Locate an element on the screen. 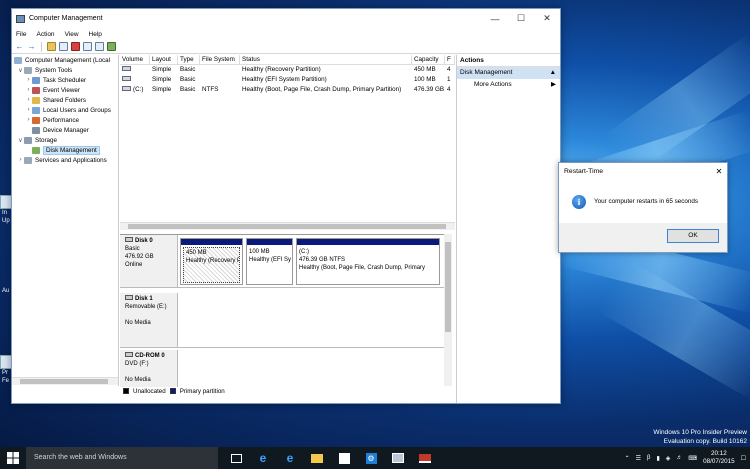  tree-item-system-tools: ∨ System Tools is located at coordinates (65, 70).